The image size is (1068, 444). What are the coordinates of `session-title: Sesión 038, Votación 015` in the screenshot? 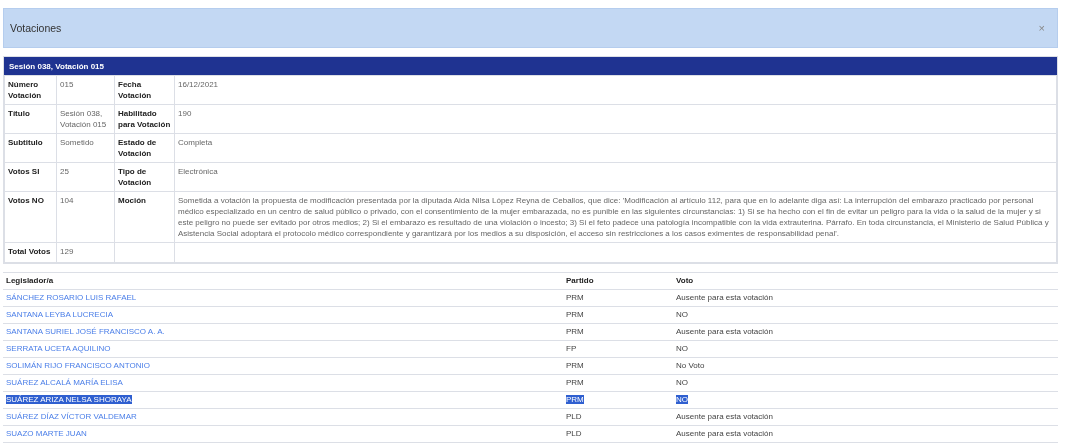 It's located at (56, 66).